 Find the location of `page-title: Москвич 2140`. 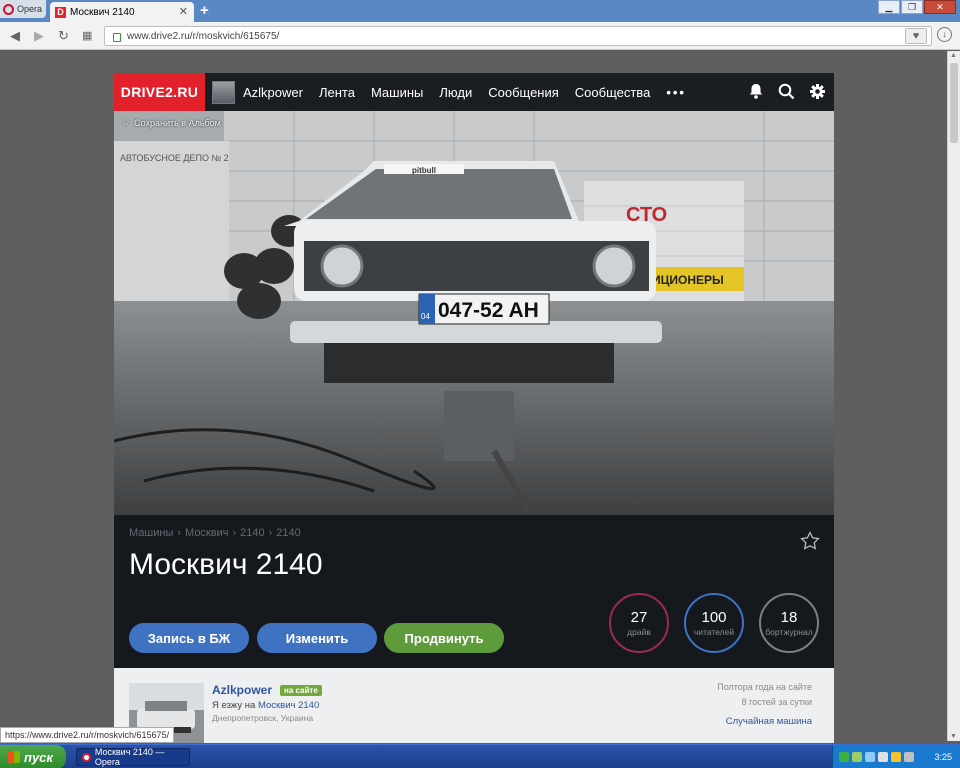

page-title: Москвич 2140 is located at coordinates (226, 564).